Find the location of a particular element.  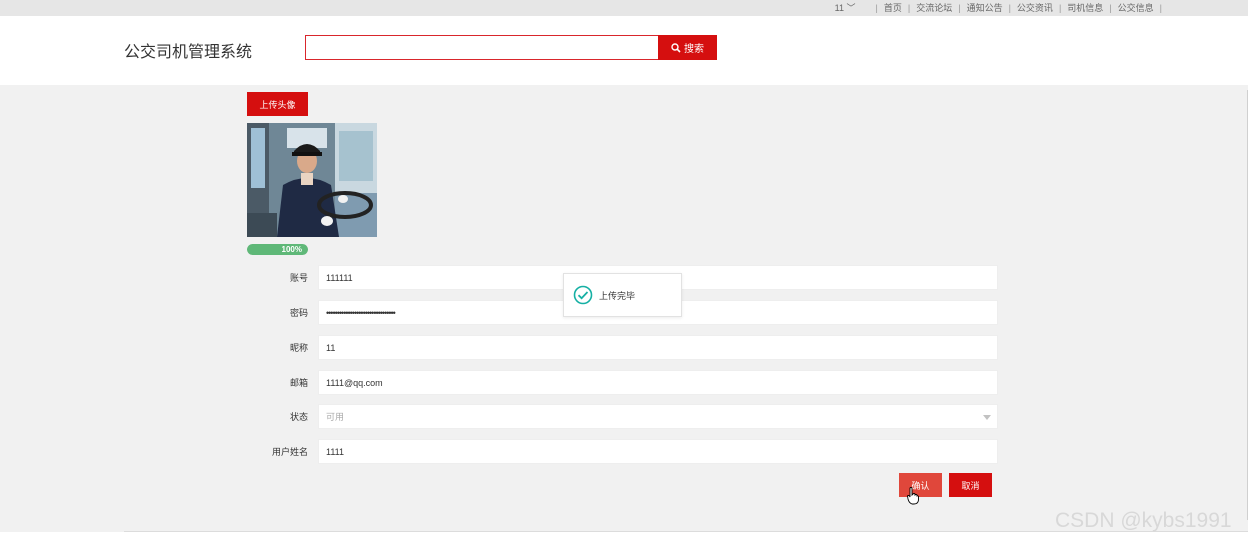

hand-cursor-icon is located at coordinates (913, 496).